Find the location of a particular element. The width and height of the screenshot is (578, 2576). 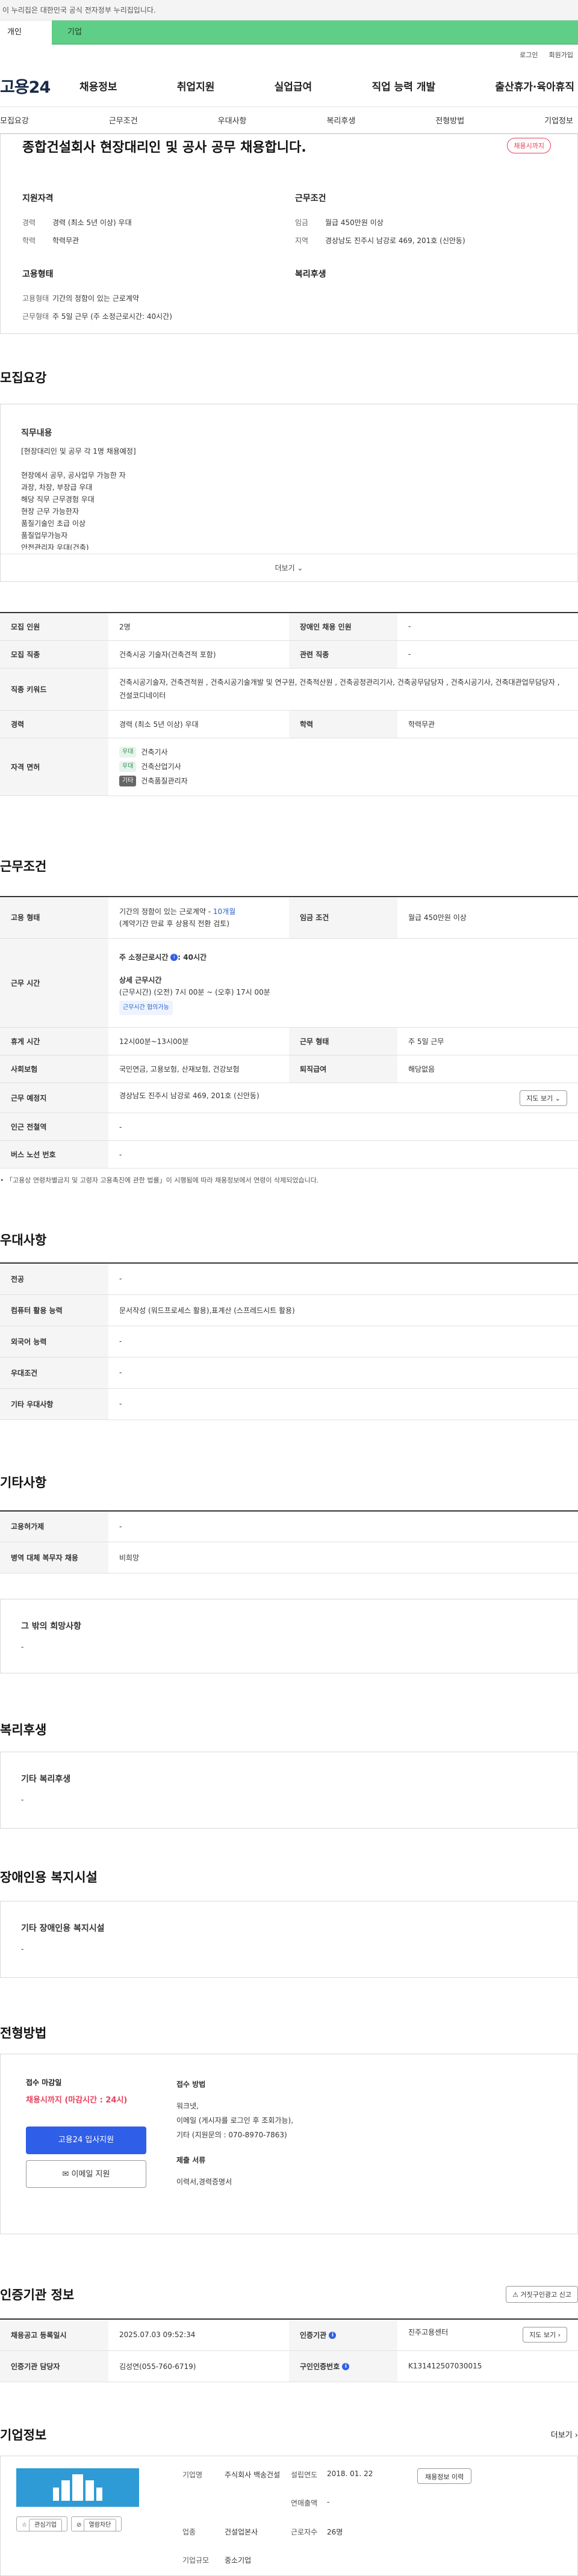

employment-type-value: 기간의 정함이 있는 근로계약 is located at coordinates (95, 298).